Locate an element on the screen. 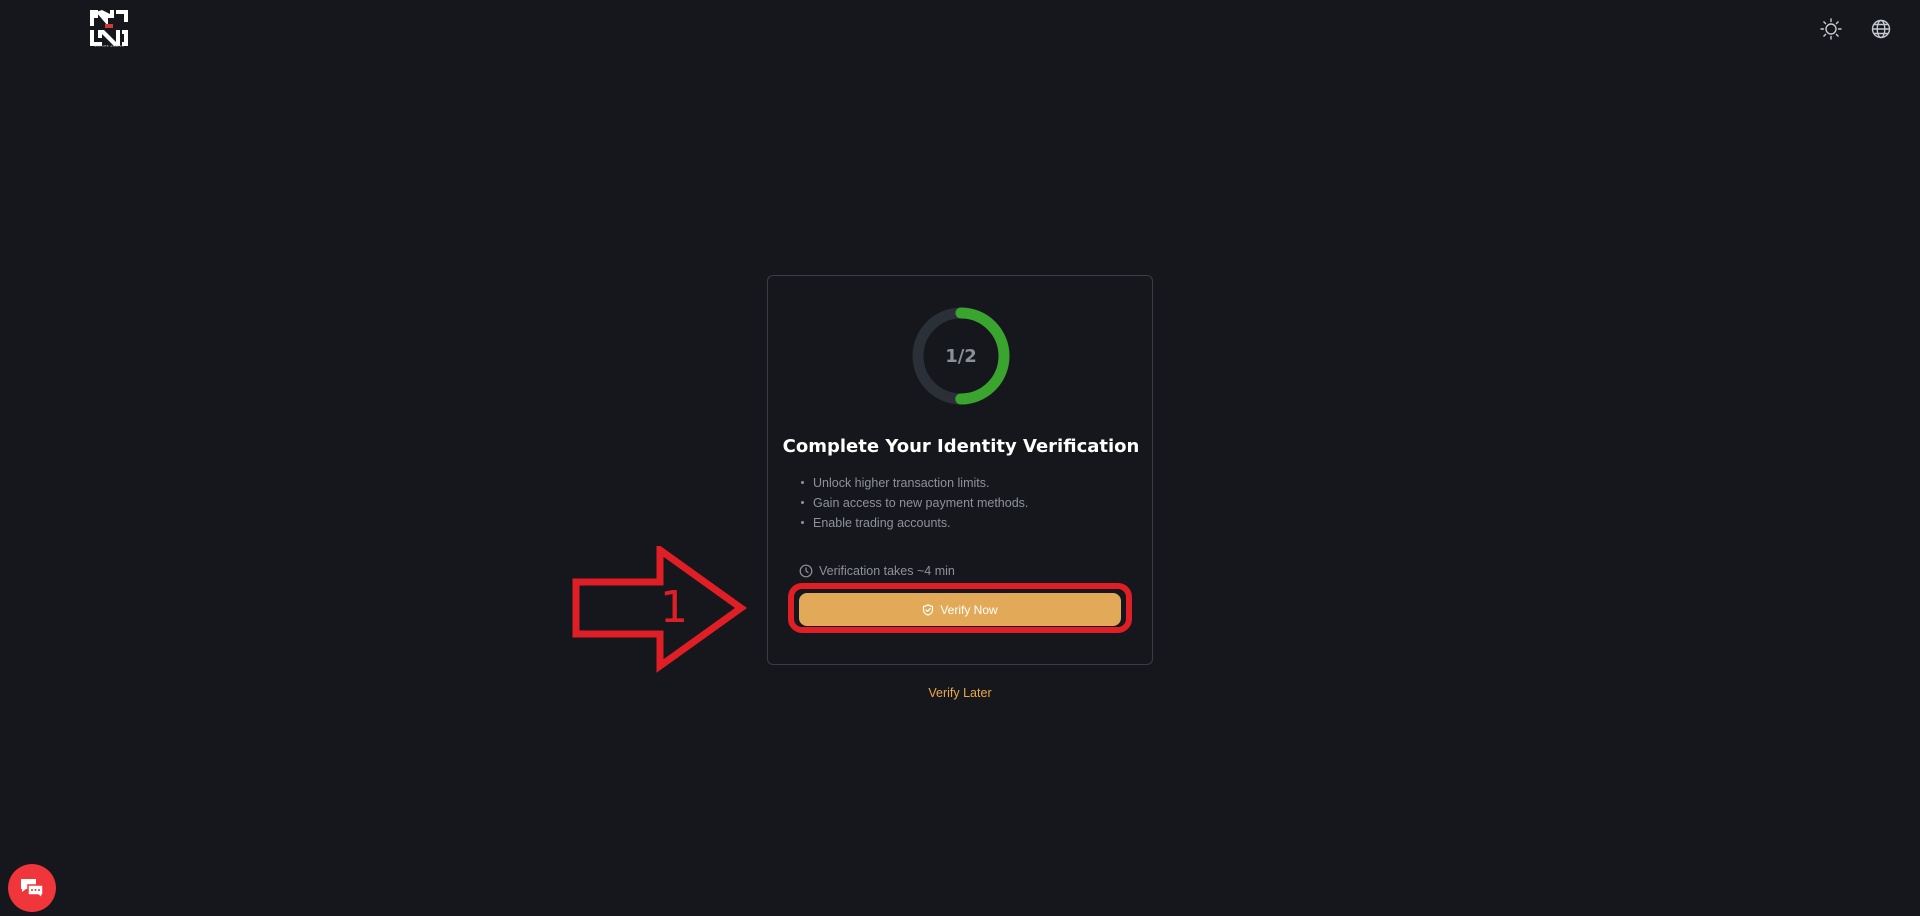  benefit-item: Unlock higher transaction limits. is located at coordinates (914, 483).